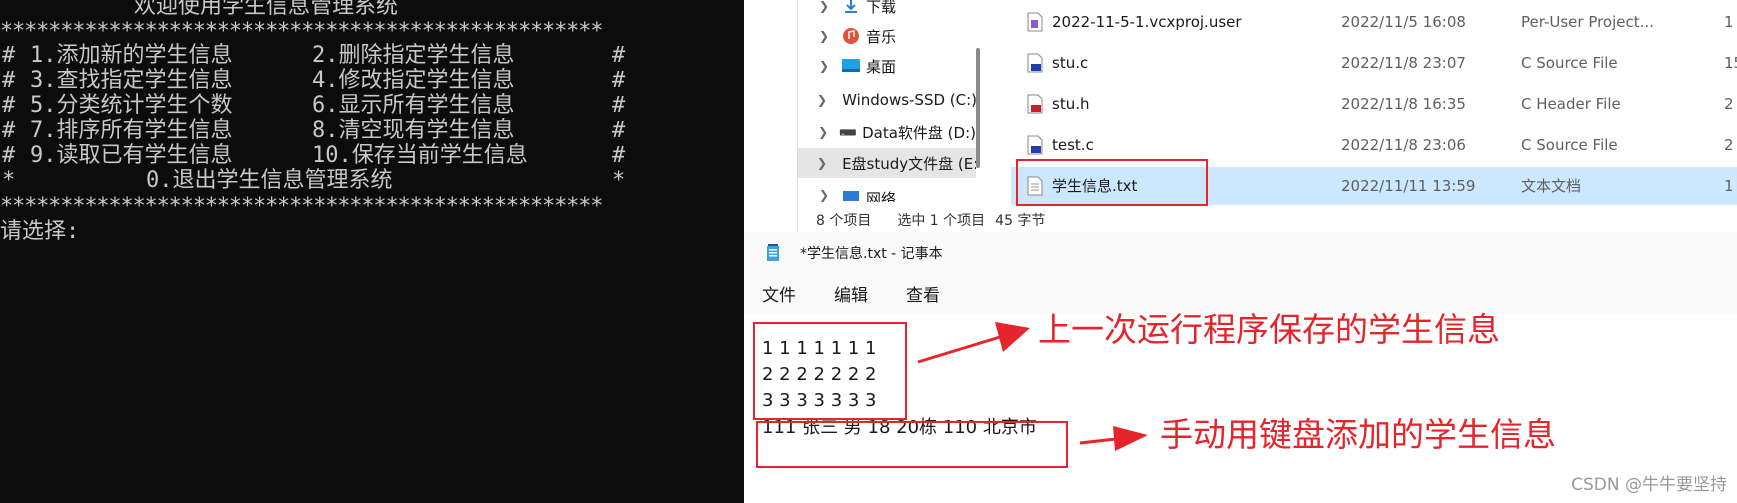 The width and height of the screenshot is (1737, 503). What do you see at coordinates (819, 374) in the screenshot?
I see `text-line: 2 2 2 2 2 2 2` at bounding box center [819, 374].